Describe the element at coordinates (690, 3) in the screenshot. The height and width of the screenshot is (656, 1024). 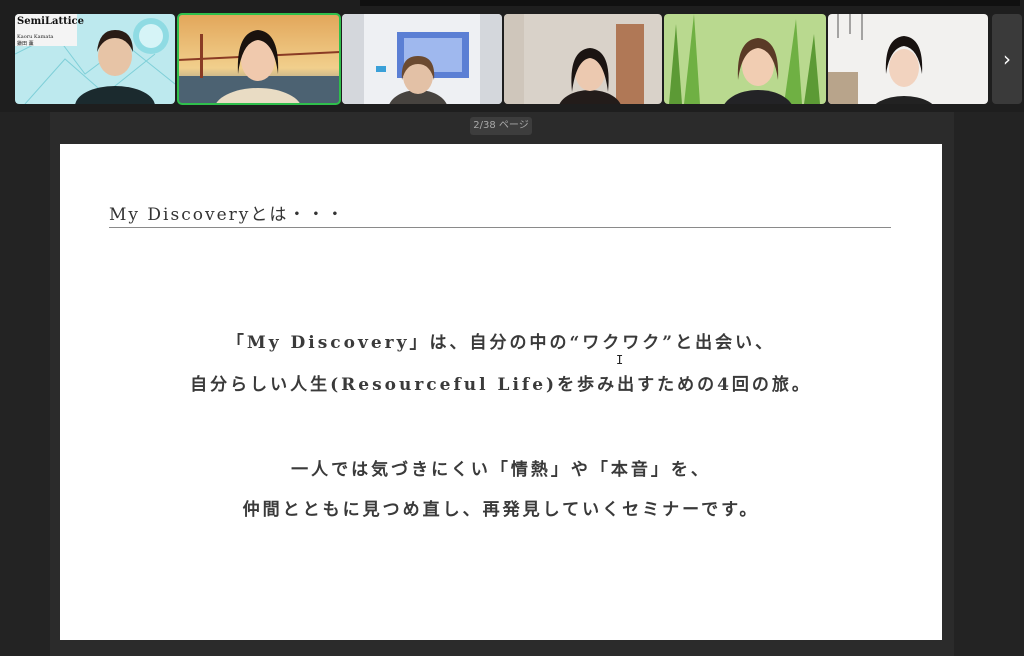
I see `top-bar-shade` at that location.